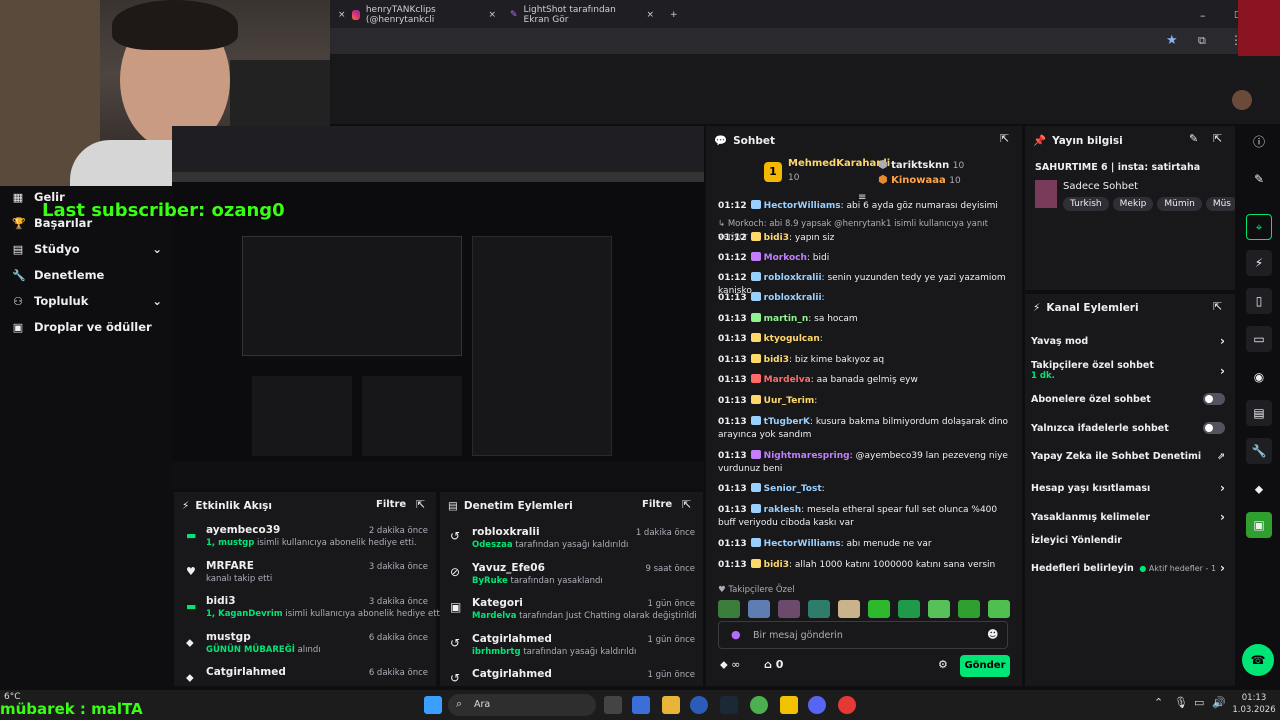 This screenshot has height=720, width=1280. I want to click on tag: Mekip, so click(1133, 204).